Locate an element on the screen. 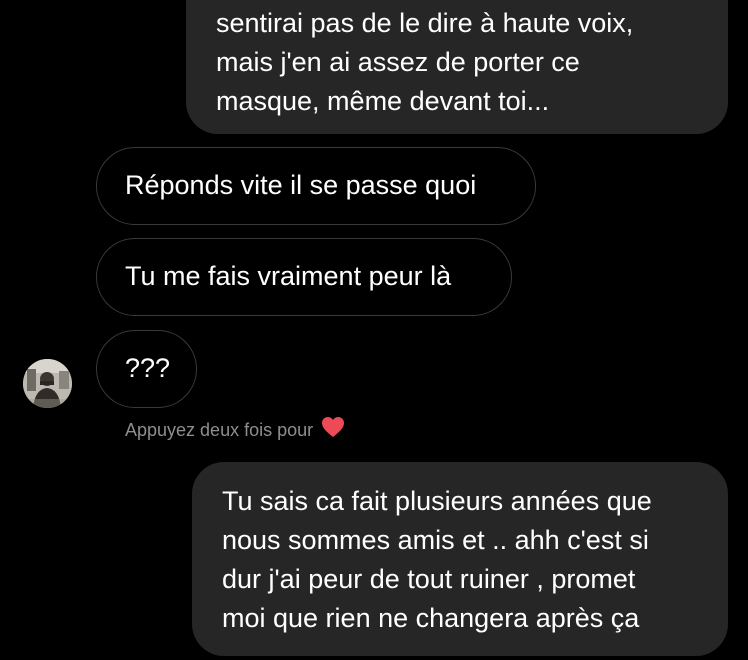 Image resolution: width=748 pixels, height=660 pixels. message-text-line: dur j'ai peur de tout ruiner , promet is located at coordinates (429, 579).